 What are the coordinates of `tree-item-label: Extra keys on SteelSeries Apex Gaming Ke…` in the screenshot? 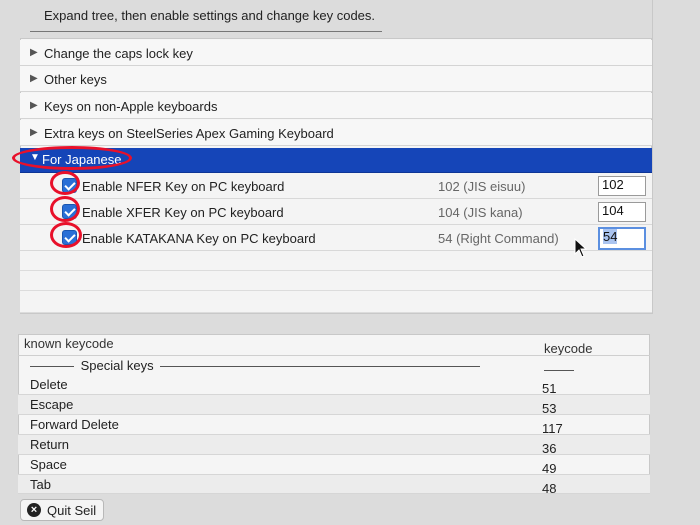 It's located at (189, 133).